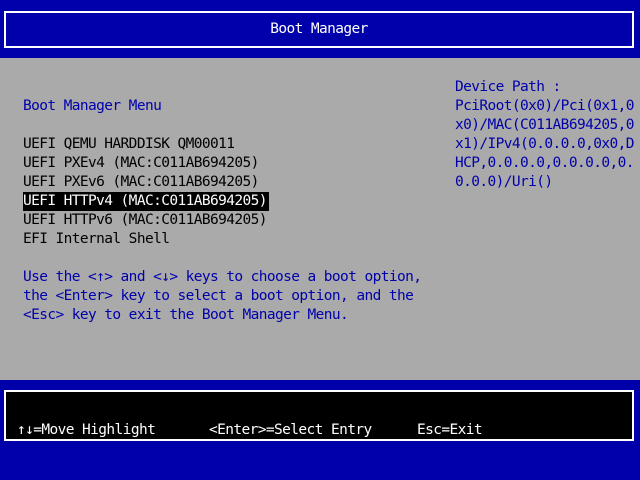  What do you see at coordinates (544, 163) in the screenshot?
I see `device-path-line-4: HCP,0.0.0.0,0.0.0.0,0.` at bounding box center [544, 163].